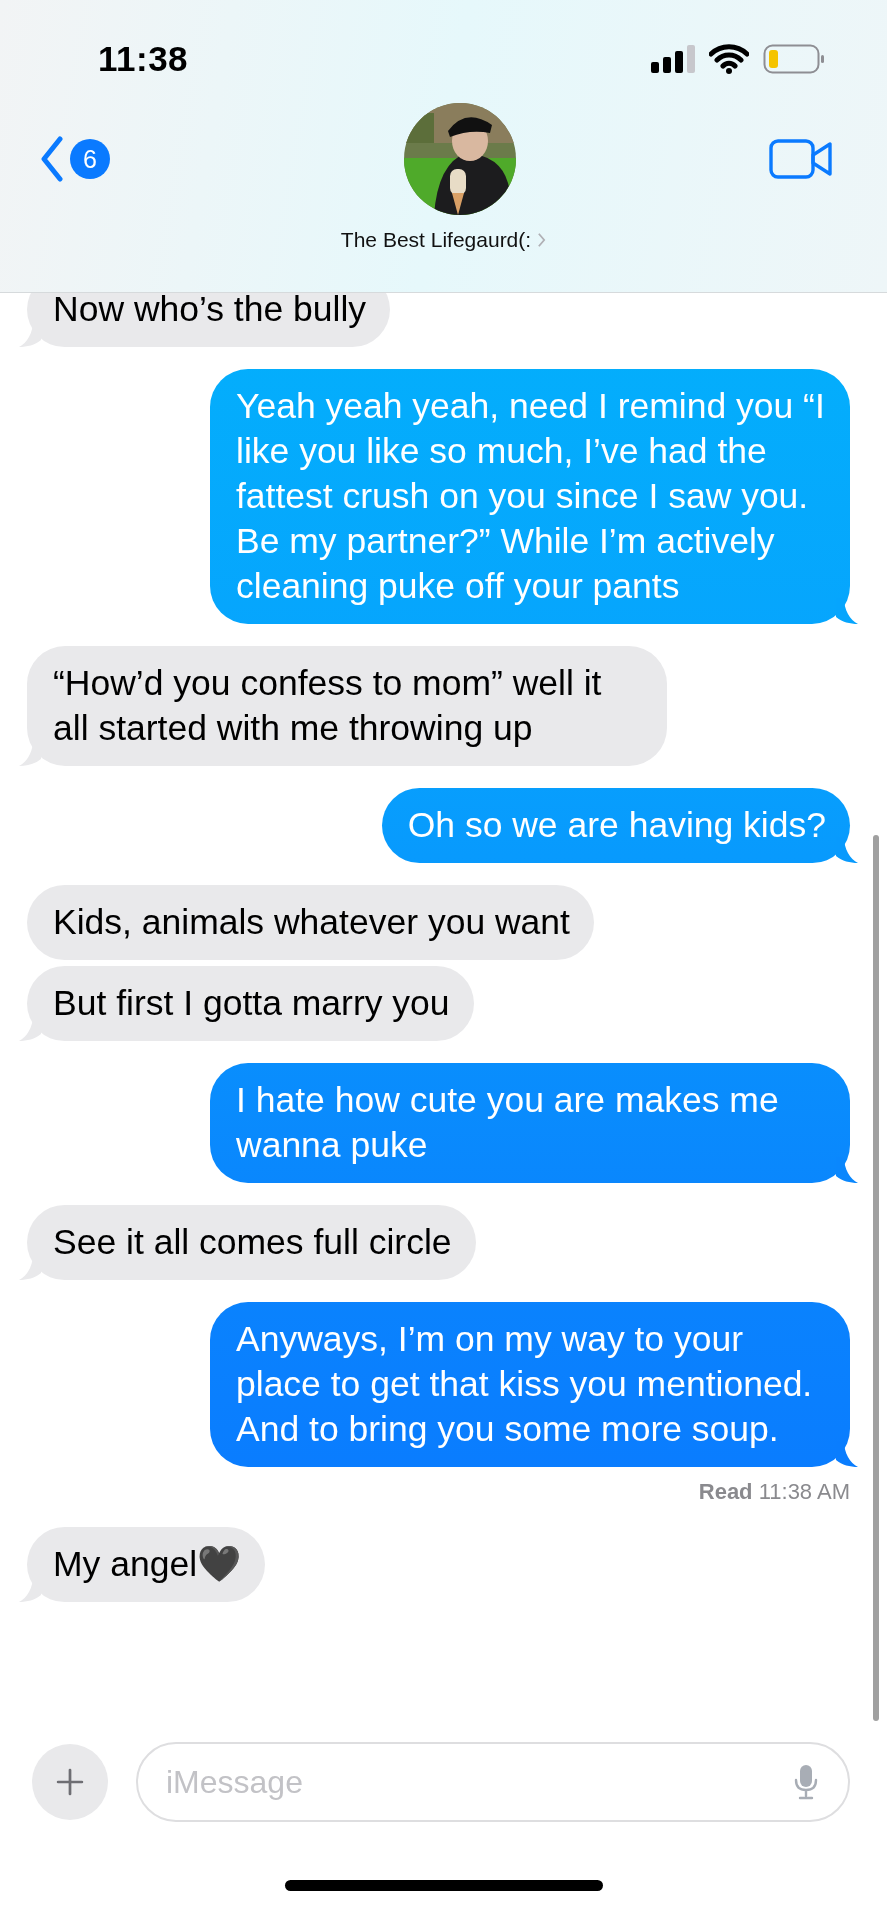  Describe the element at coordinates (530, 1384) in the screenshot. I see `message-bubble: Anyways, I’m on my way to your place to get that kiss you mentioned. And to bring you some more soup.` at that location.